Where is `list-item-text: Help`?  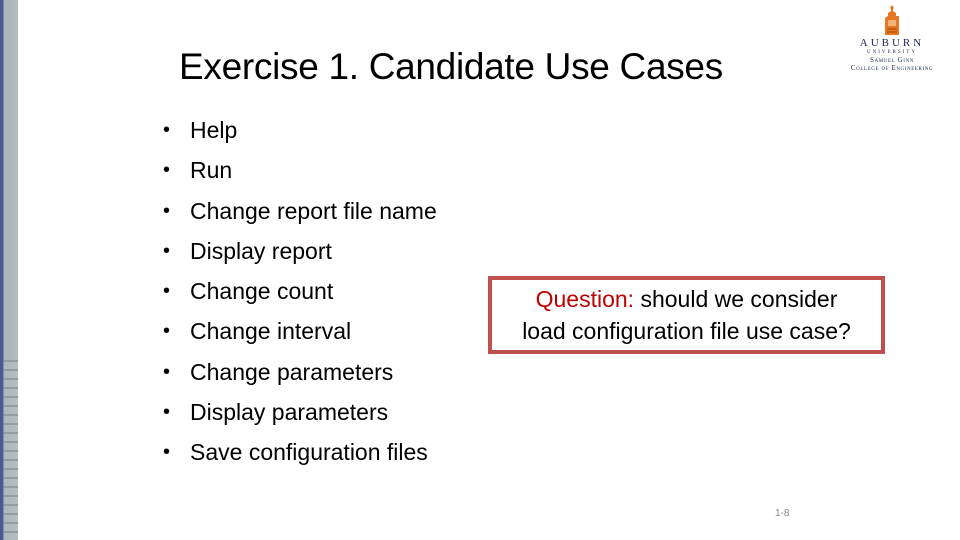 list-item-text: Help is located at coordinates (214, 130).